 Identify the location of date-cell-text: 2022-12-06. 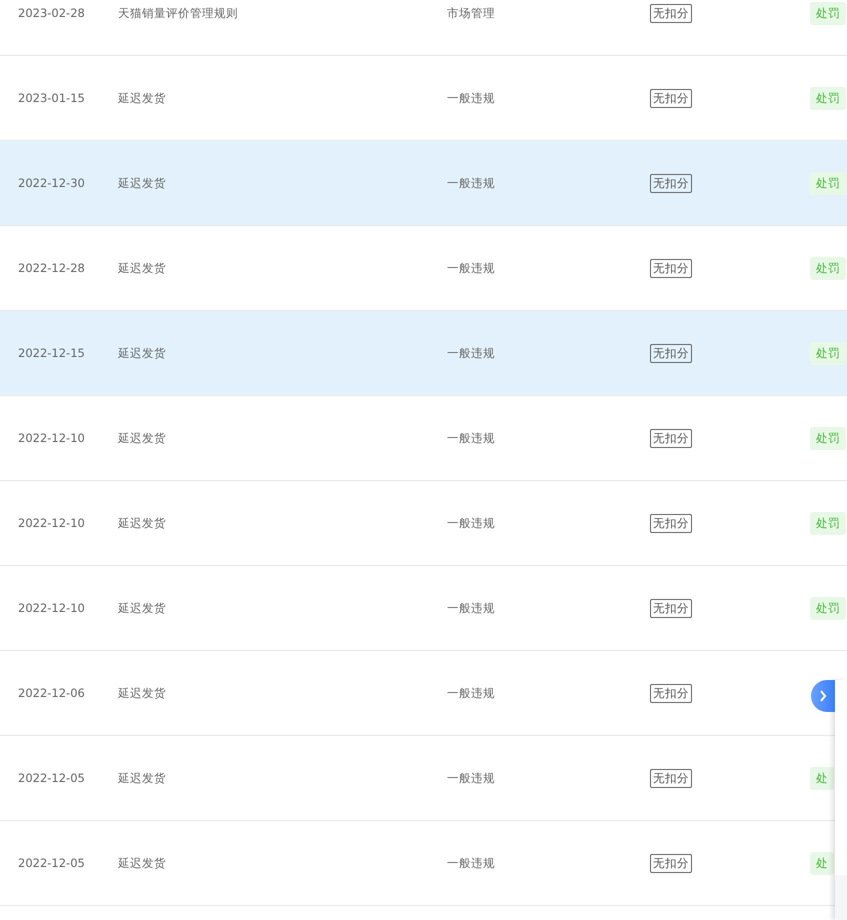
(52, 693).